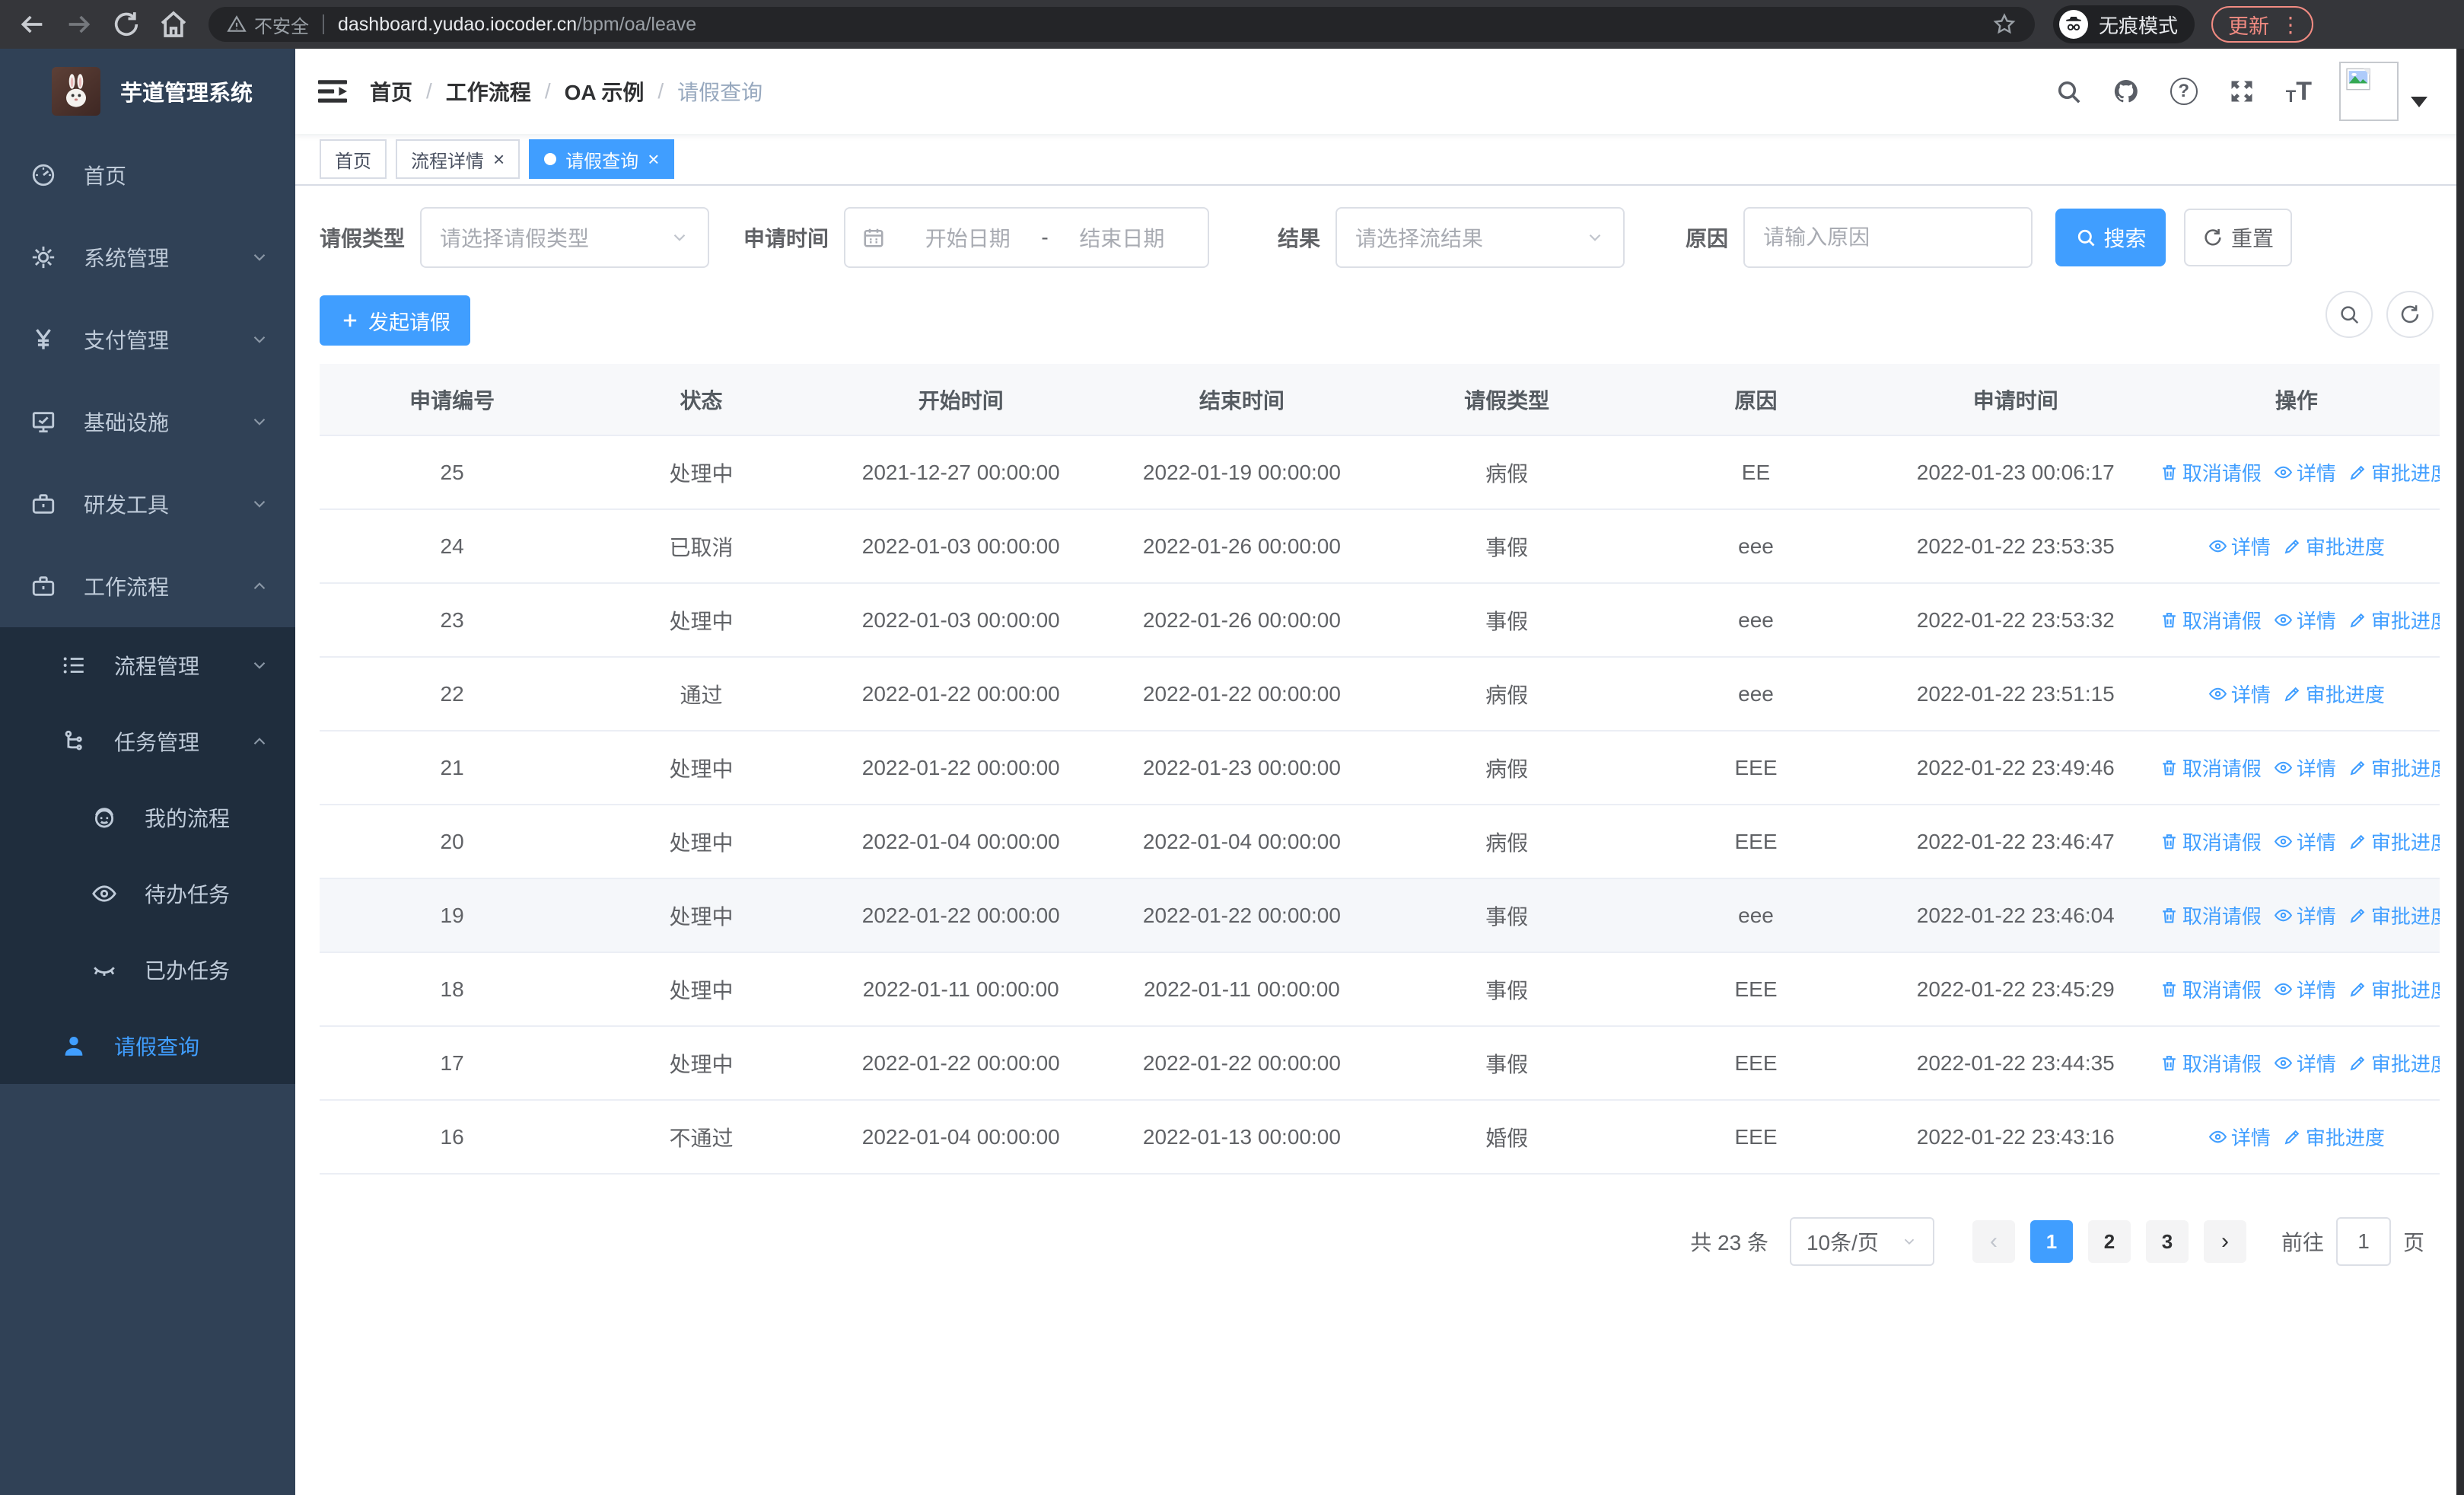 The width and height of the screenshot is (2464, 1495). I want to click on app-logo: 芋道管理系统, so click(147, 92).